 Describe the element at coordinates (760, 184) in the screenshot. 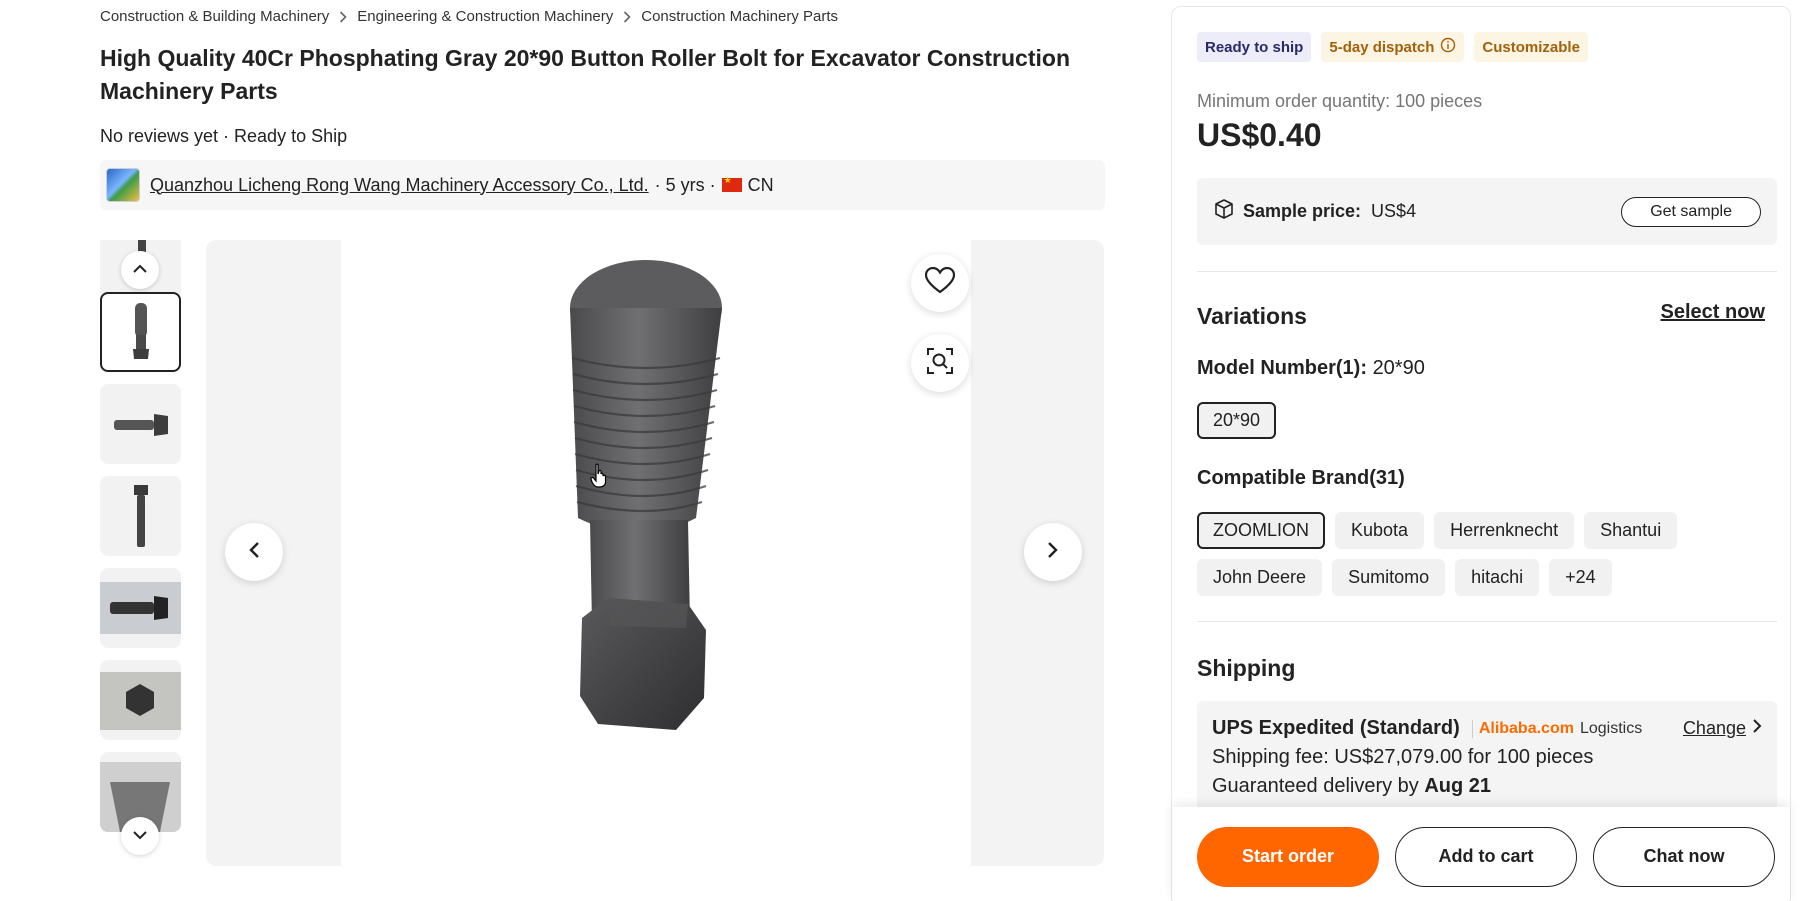

I see `supplier-country: CN` at that location.